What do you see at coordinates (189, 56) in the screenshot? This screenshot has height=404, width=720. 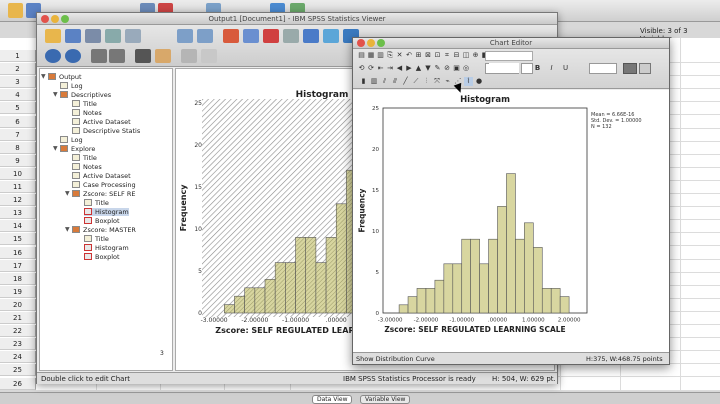 I see `insert-heading-icon` at bounding box center [189, 56].